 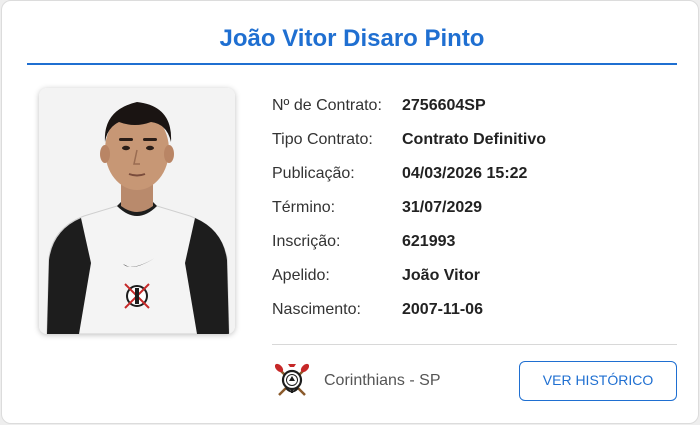 I want to click on corinthians-crest-icon, so click(x=292, y=381).